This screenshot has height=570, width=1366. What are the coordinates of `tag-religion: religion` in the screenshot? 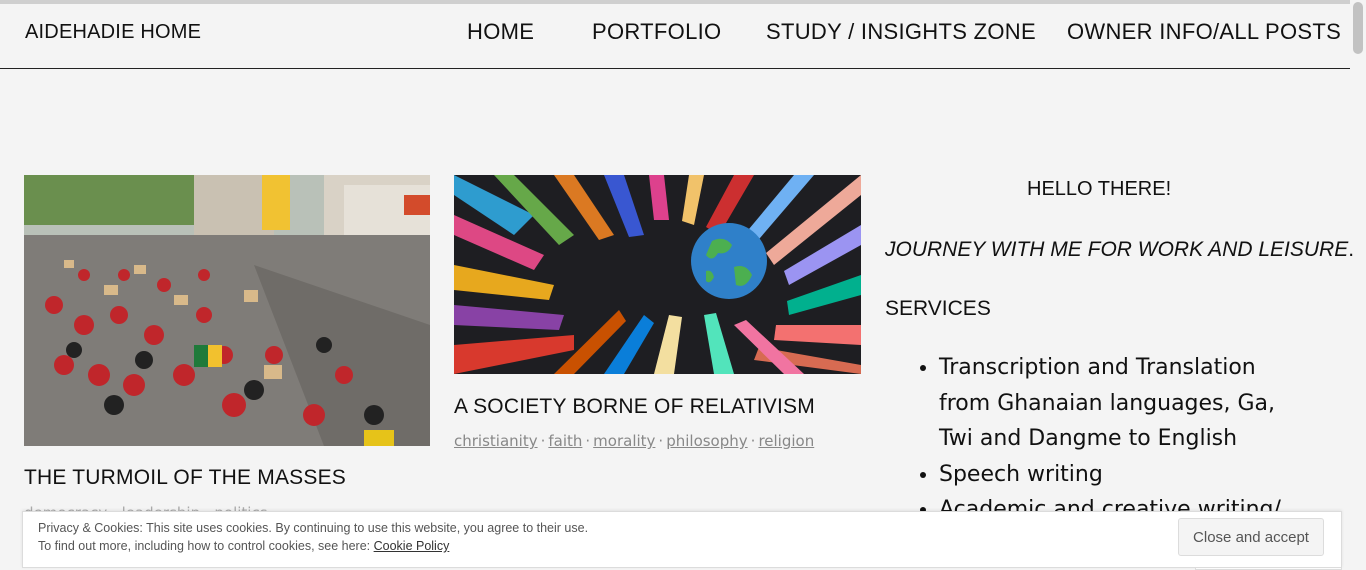 It's located at (786, 441).